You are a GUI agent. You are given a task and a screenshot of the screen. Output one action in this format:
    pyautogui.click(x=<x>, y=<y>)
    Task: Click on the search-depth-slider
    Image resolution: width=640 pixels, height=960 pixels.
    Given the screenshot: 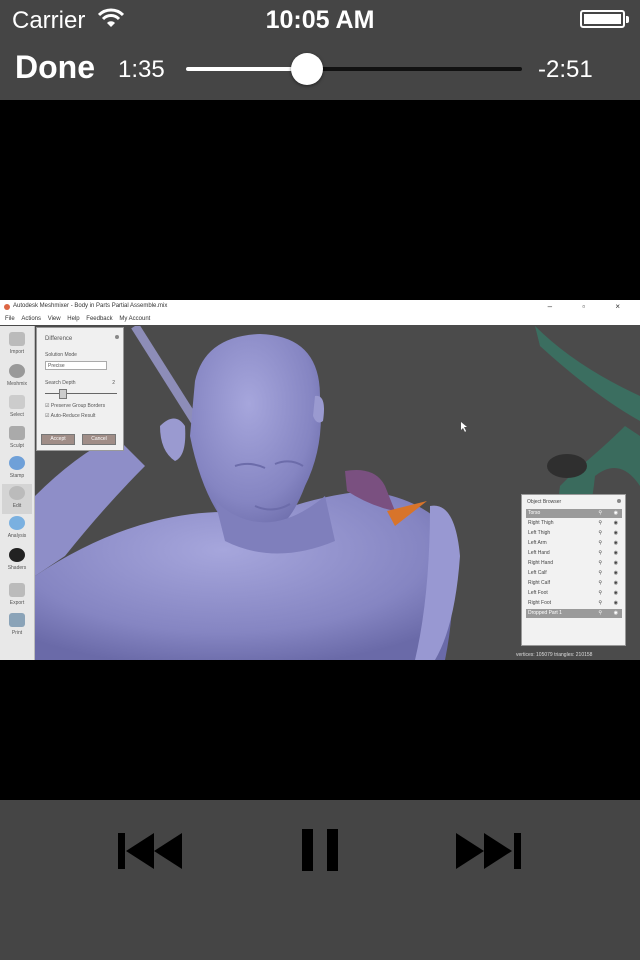 What is the action you would take?
    pyautogui.click(x=81, y=393)
    